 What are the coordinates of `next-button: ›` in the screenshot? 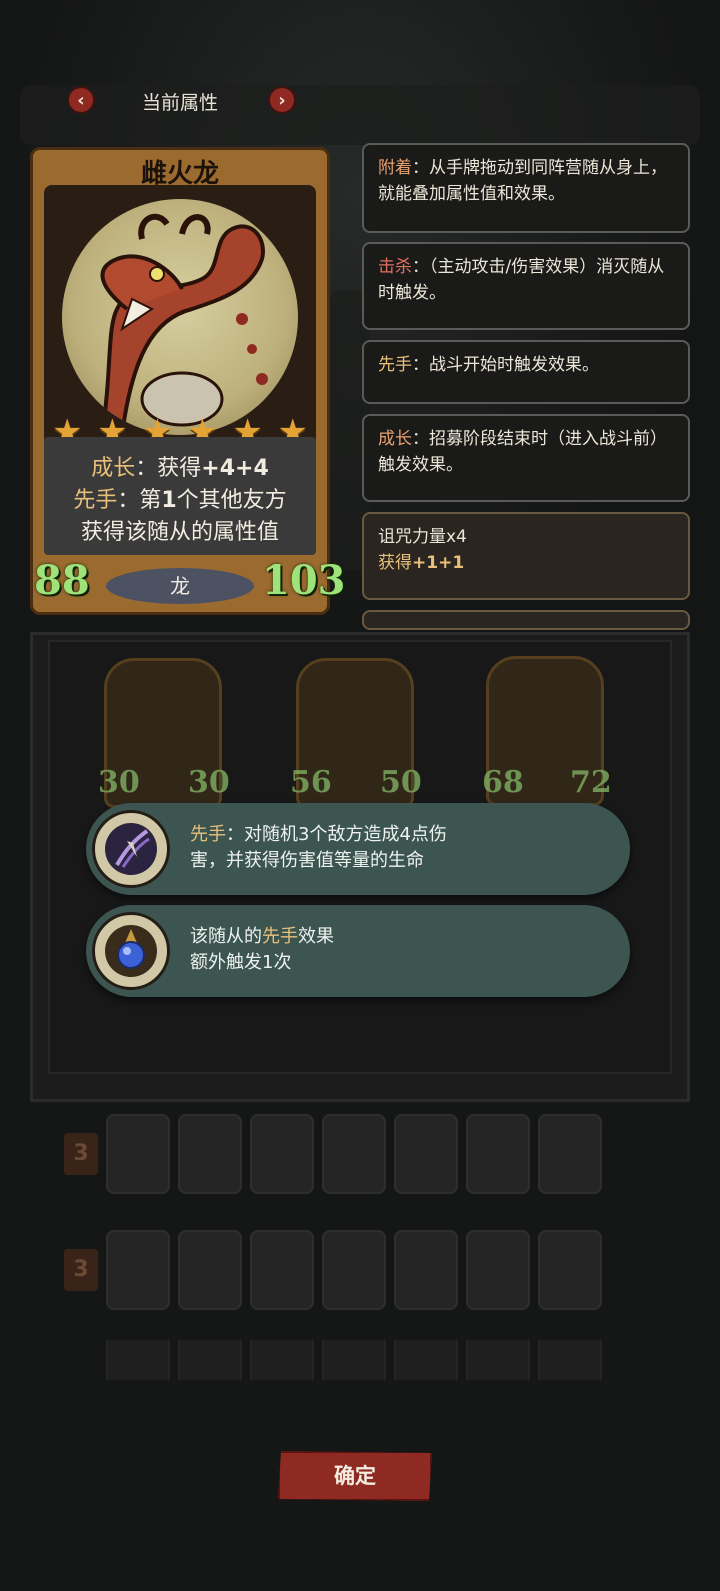 It's located at (282, 100).